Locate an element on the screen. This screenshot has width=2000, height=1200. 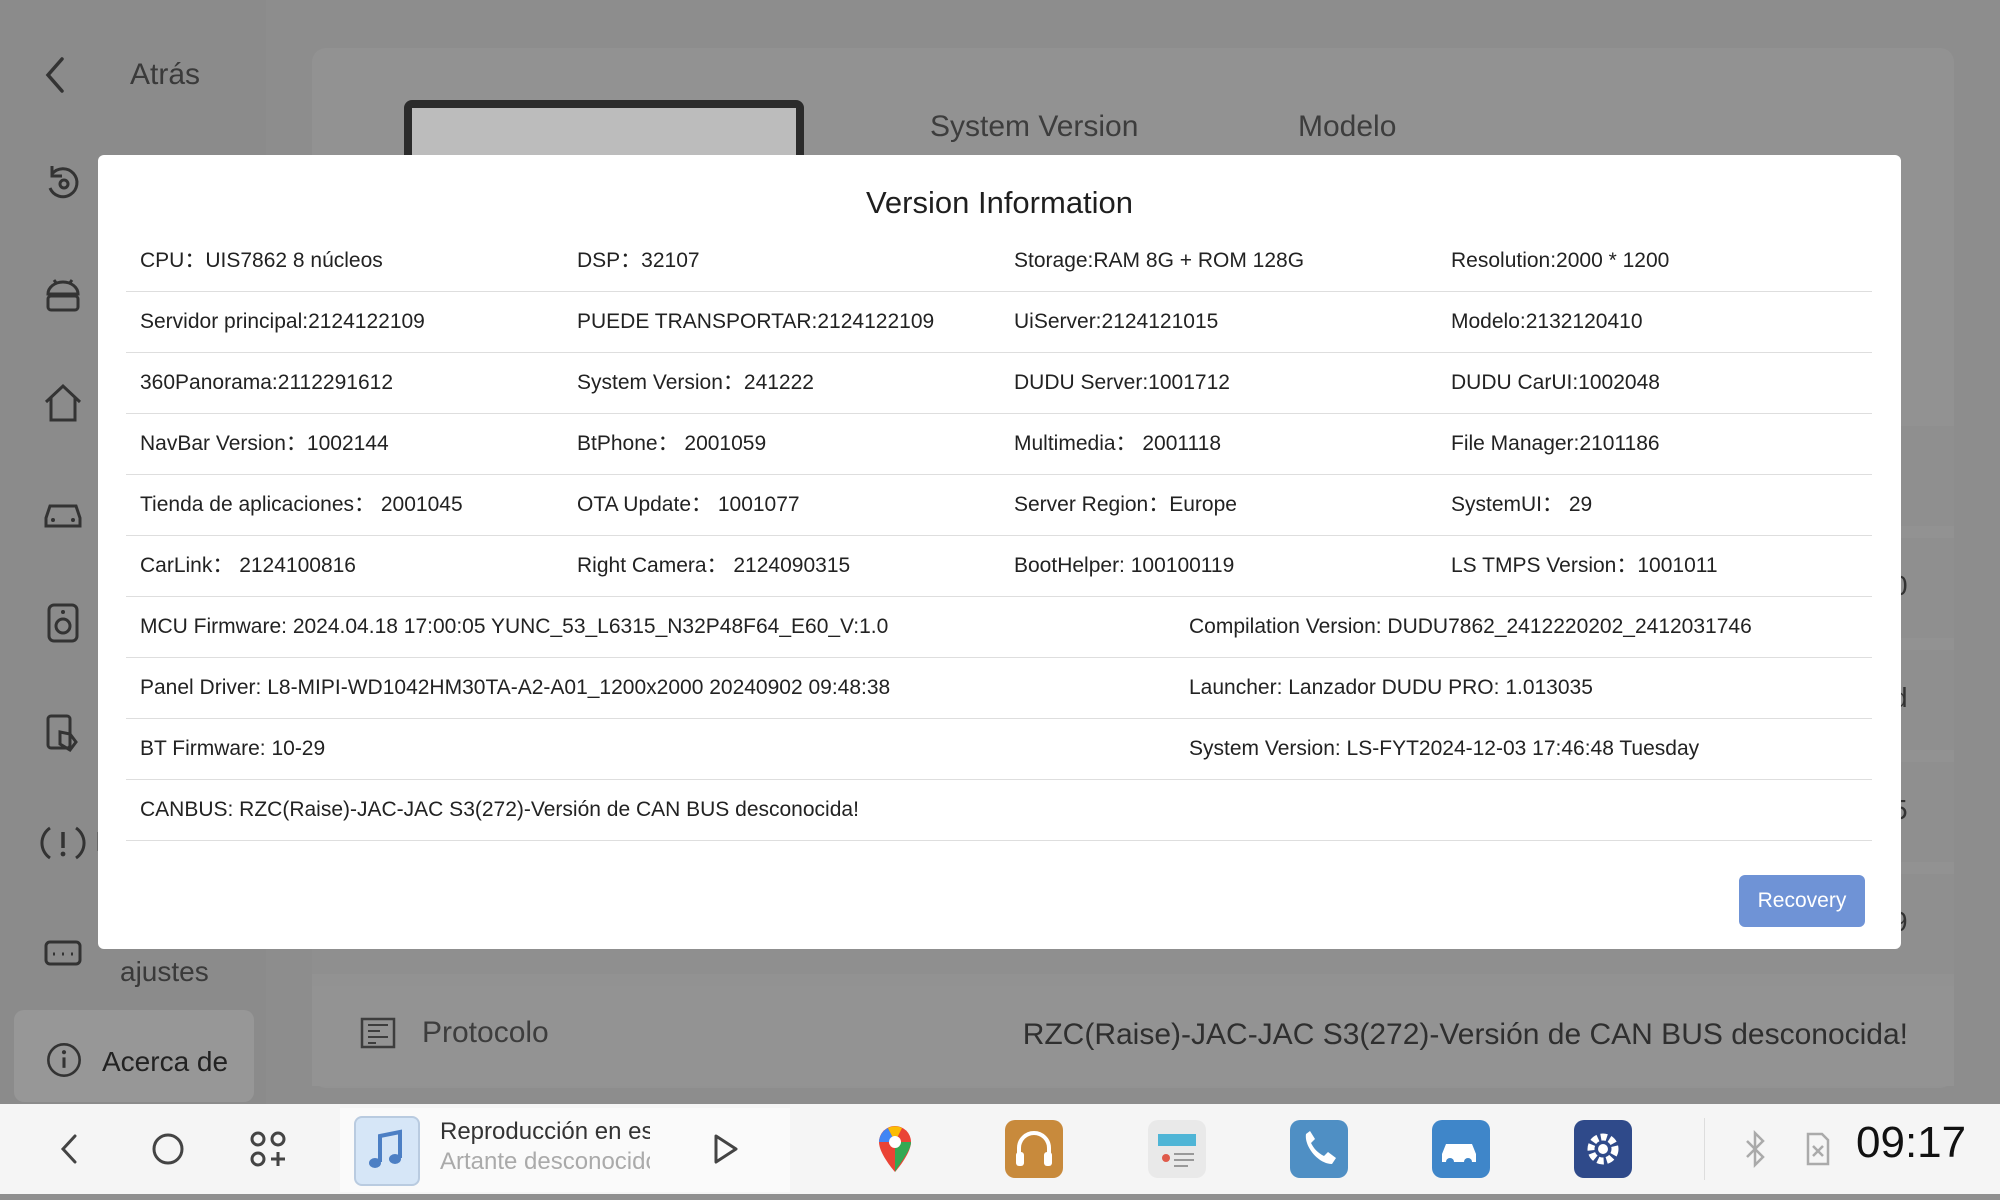
info-icon is located at coordinates (64, 1060).